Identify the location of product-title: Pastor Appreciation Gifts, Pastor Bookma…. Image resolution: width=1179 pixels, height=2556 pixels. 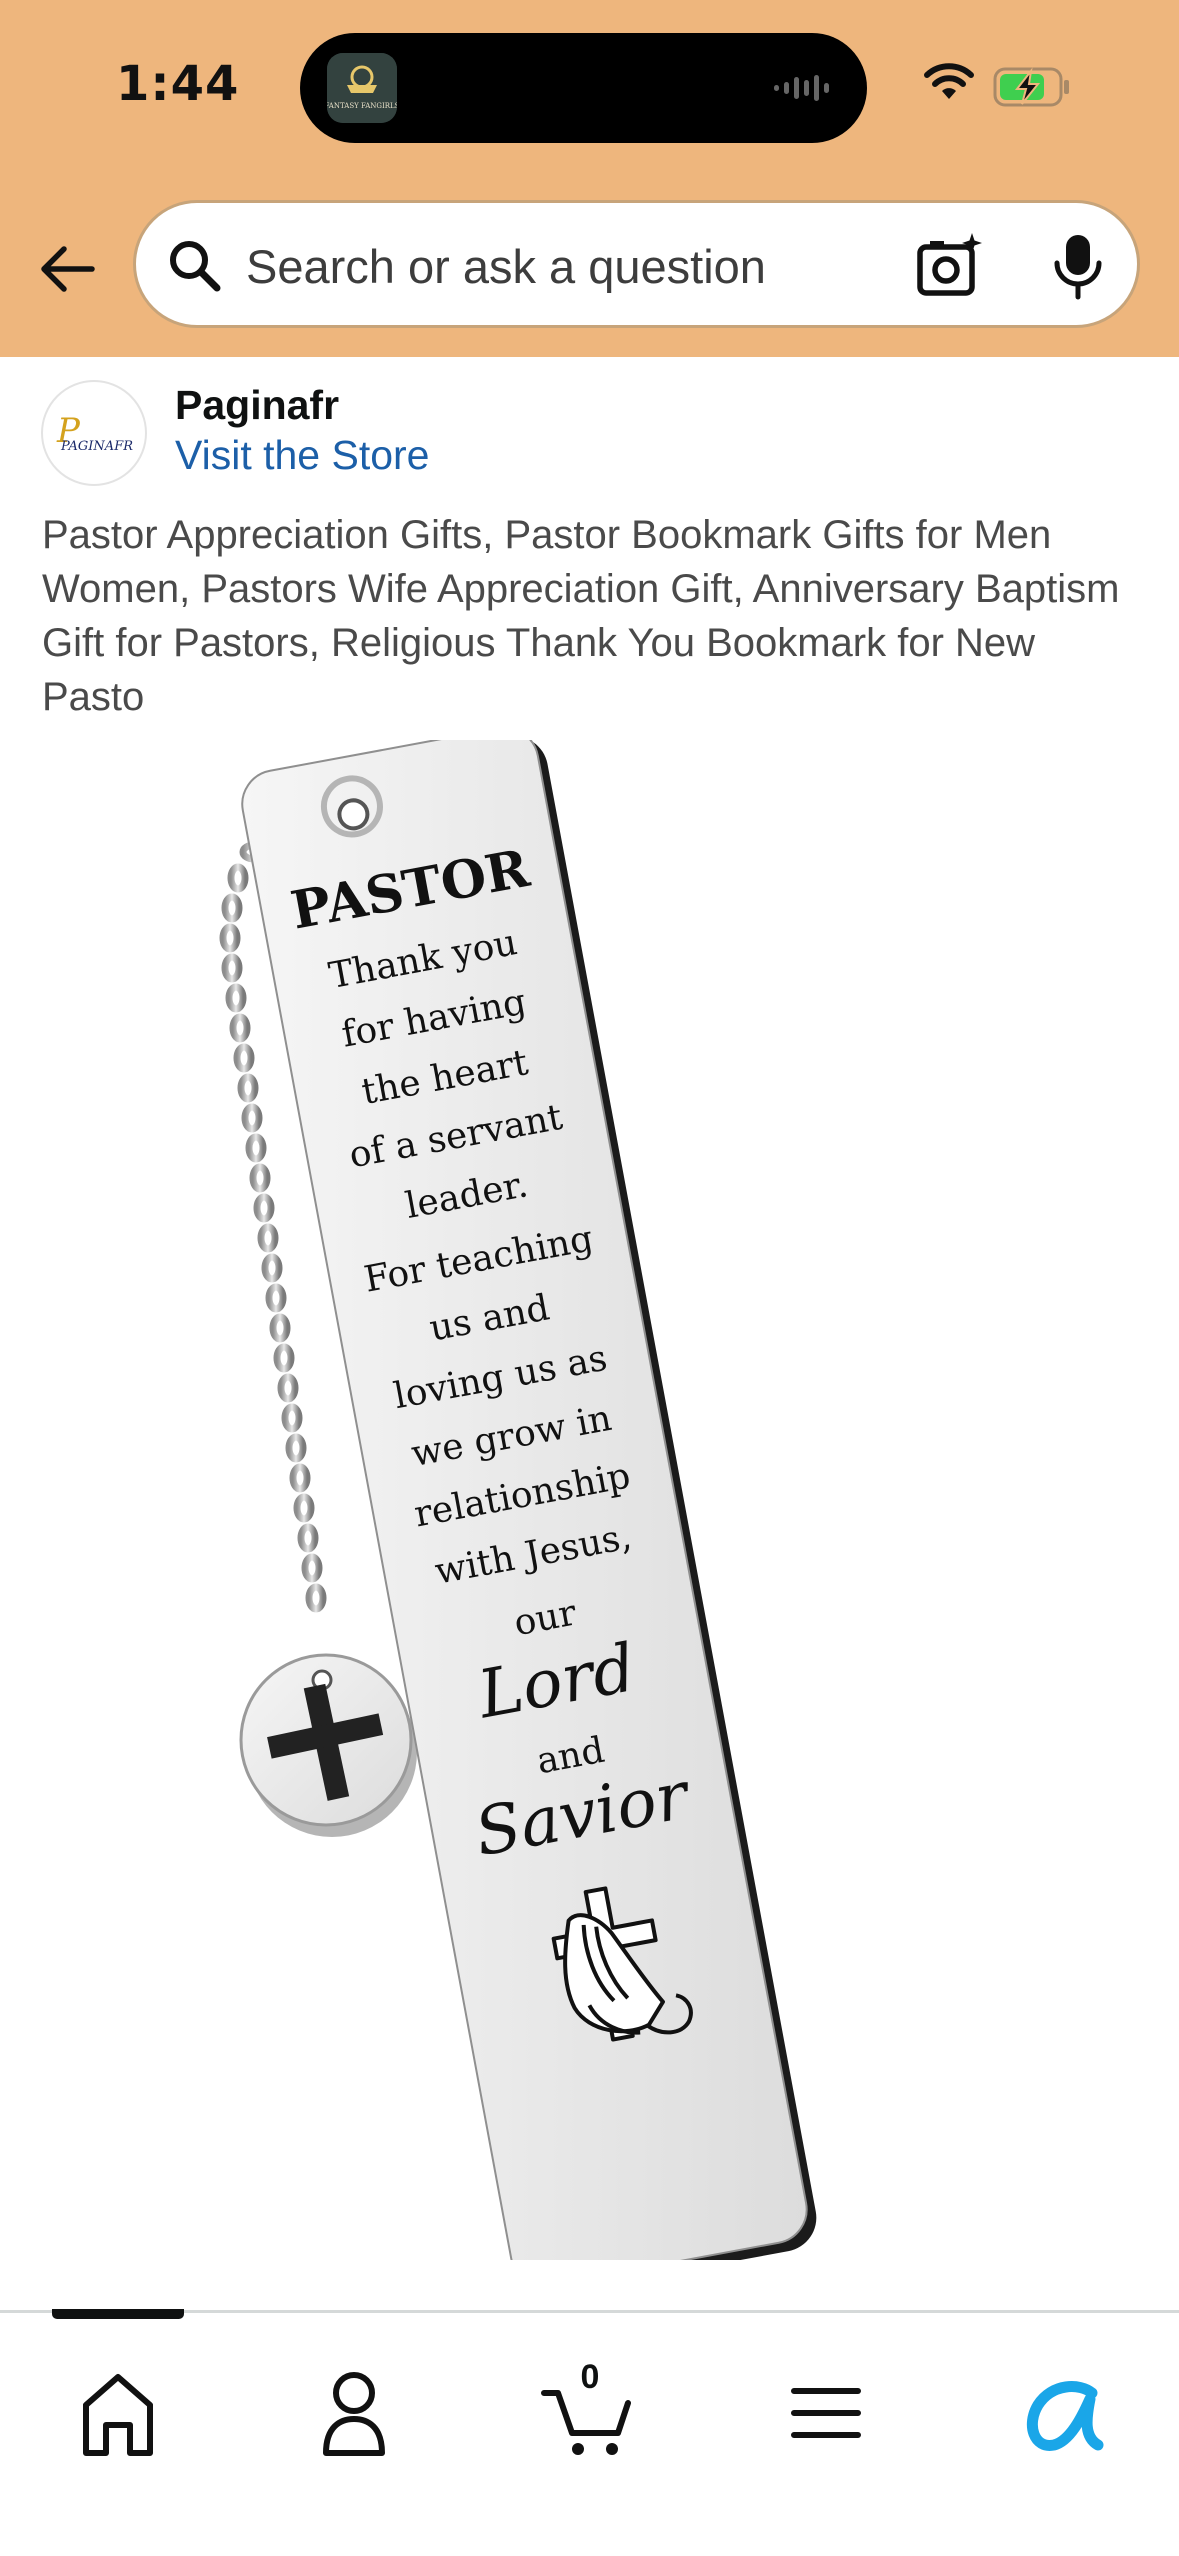
(581, 616).